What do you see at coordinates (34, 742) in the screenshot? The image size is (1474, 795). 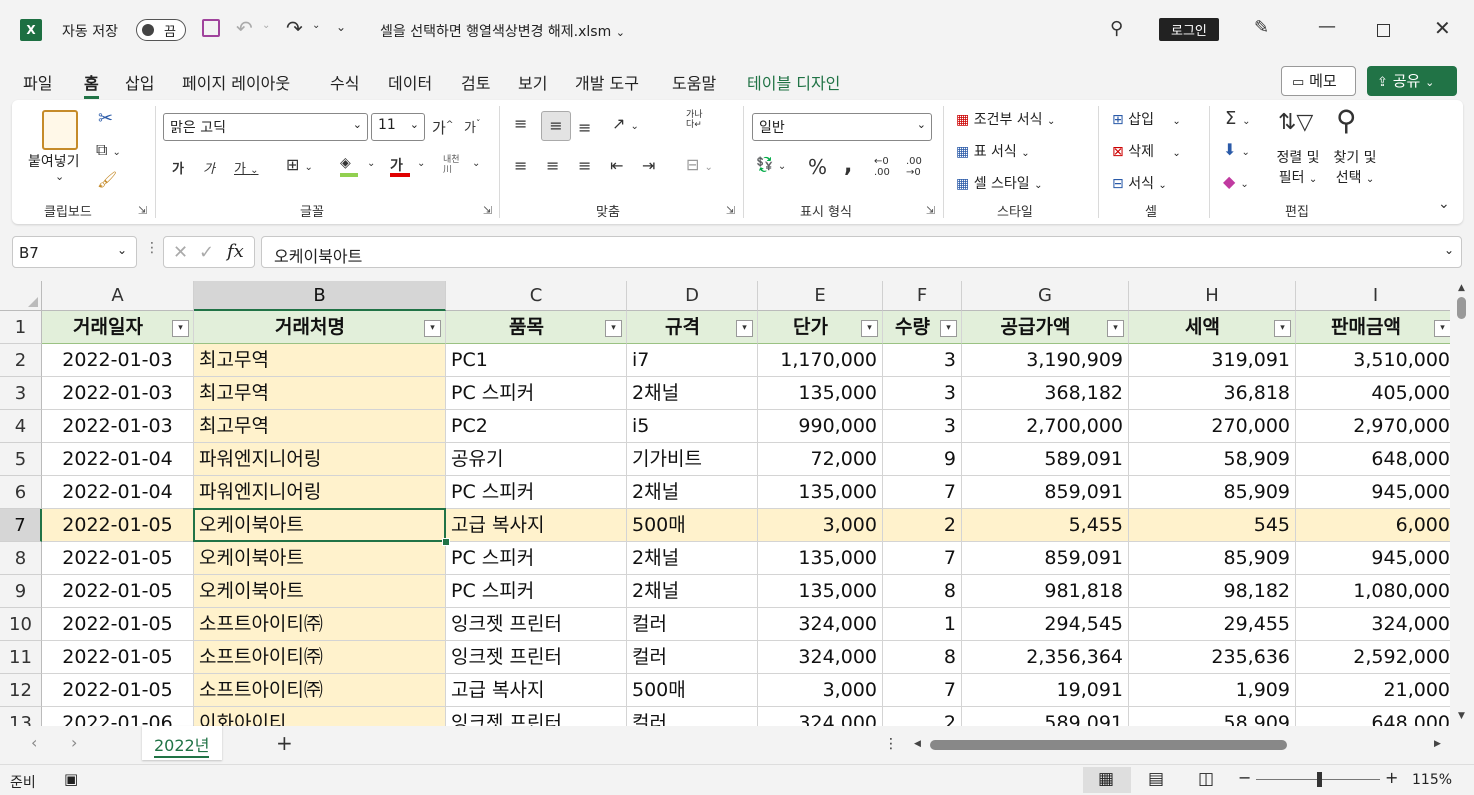 I see `prev-sheet-icon: ‹` at bounding box center [34, 742].